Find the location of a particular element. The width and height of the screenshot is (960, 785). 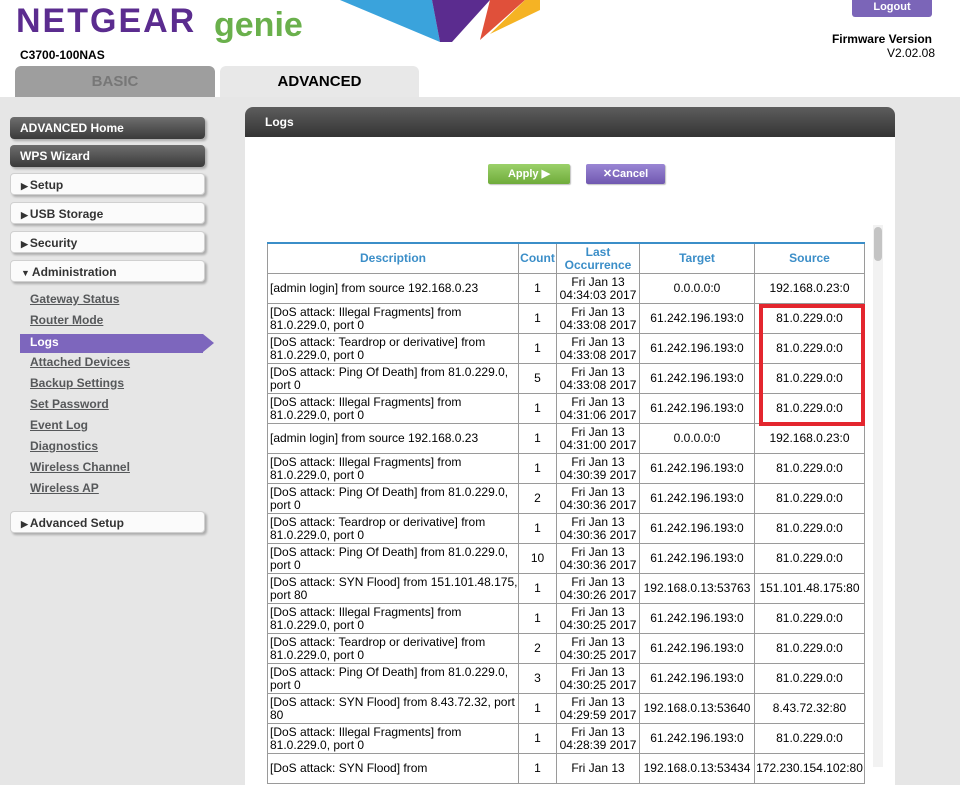

administration-menu: ▼ Administration is located at coordinates (107, 271).